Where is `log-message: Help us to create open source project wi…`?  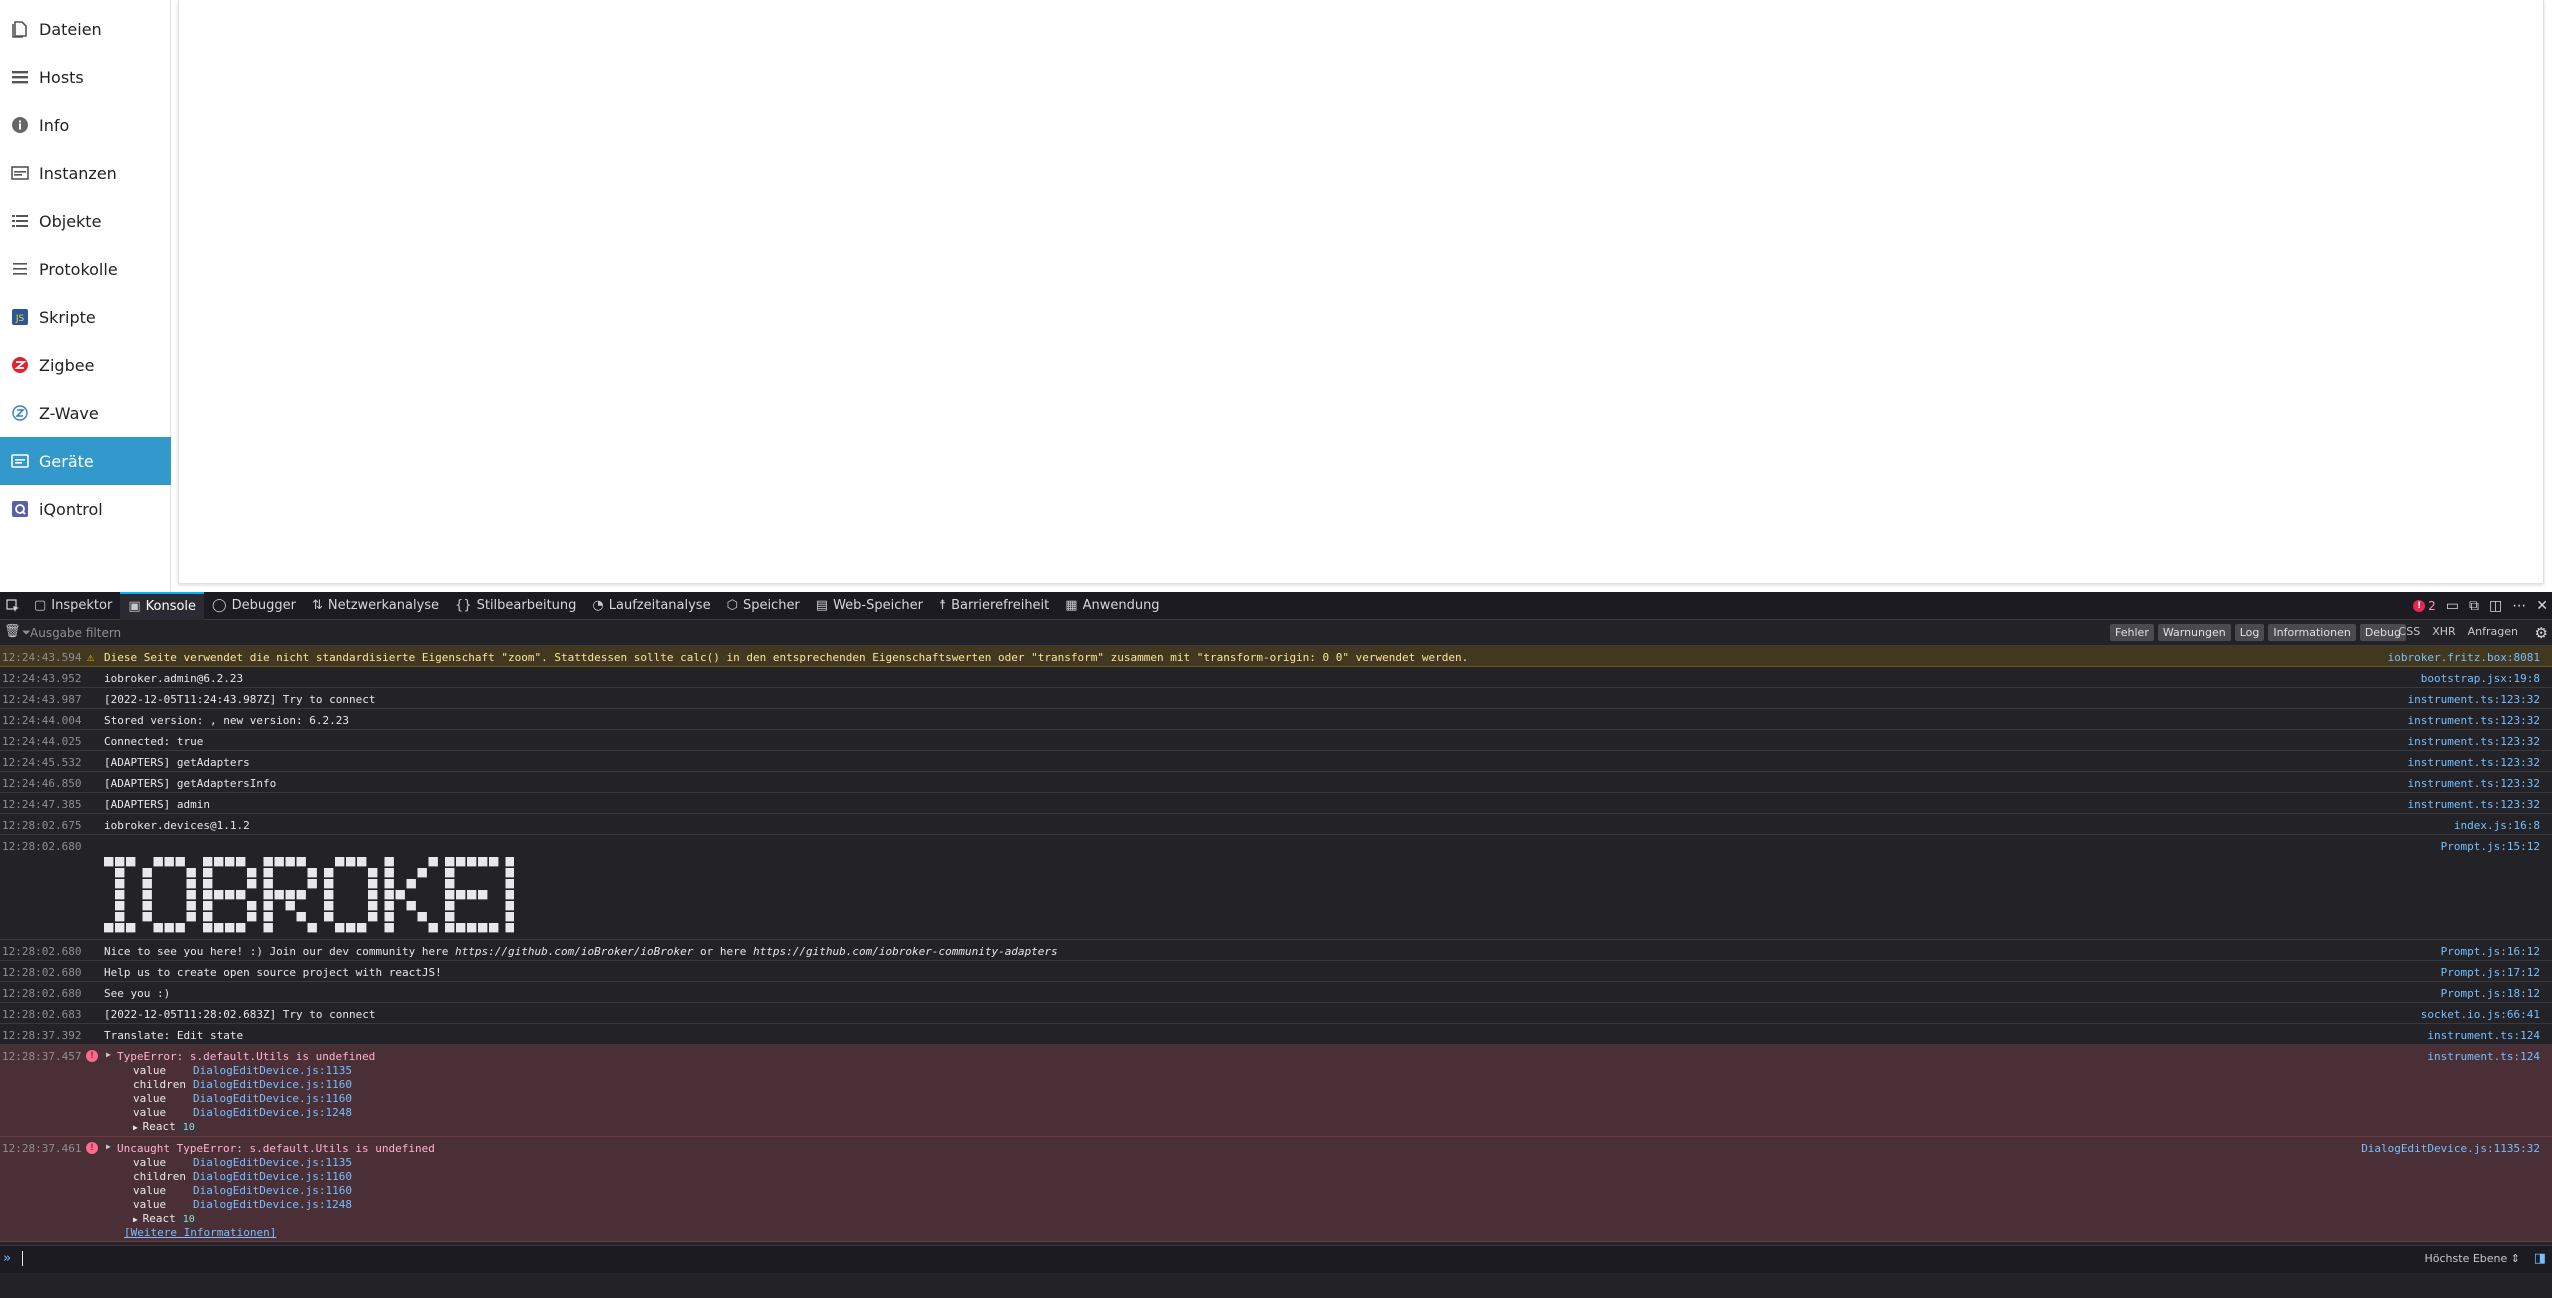
log-message: Help us to create open source project wi… is located at coordinates (273, 972).